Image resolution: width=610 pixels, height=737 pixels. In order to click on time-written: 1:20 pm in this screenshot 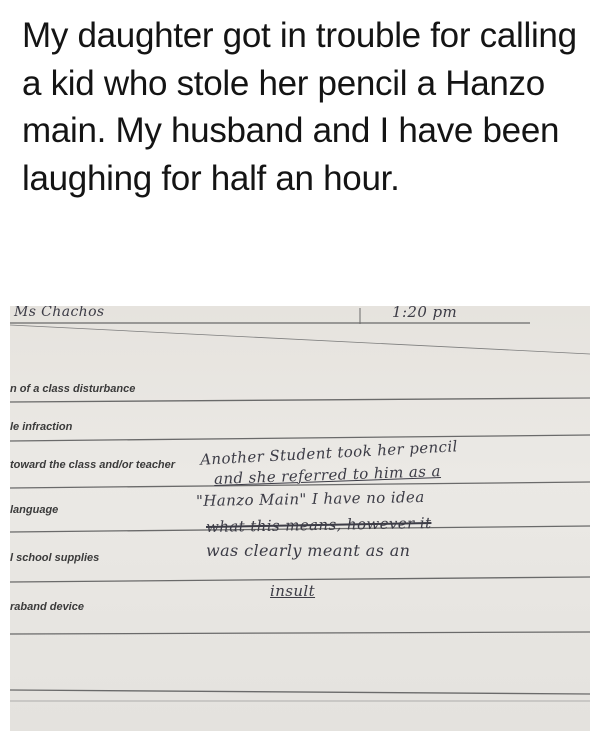, I will do `click(425, 313)`.